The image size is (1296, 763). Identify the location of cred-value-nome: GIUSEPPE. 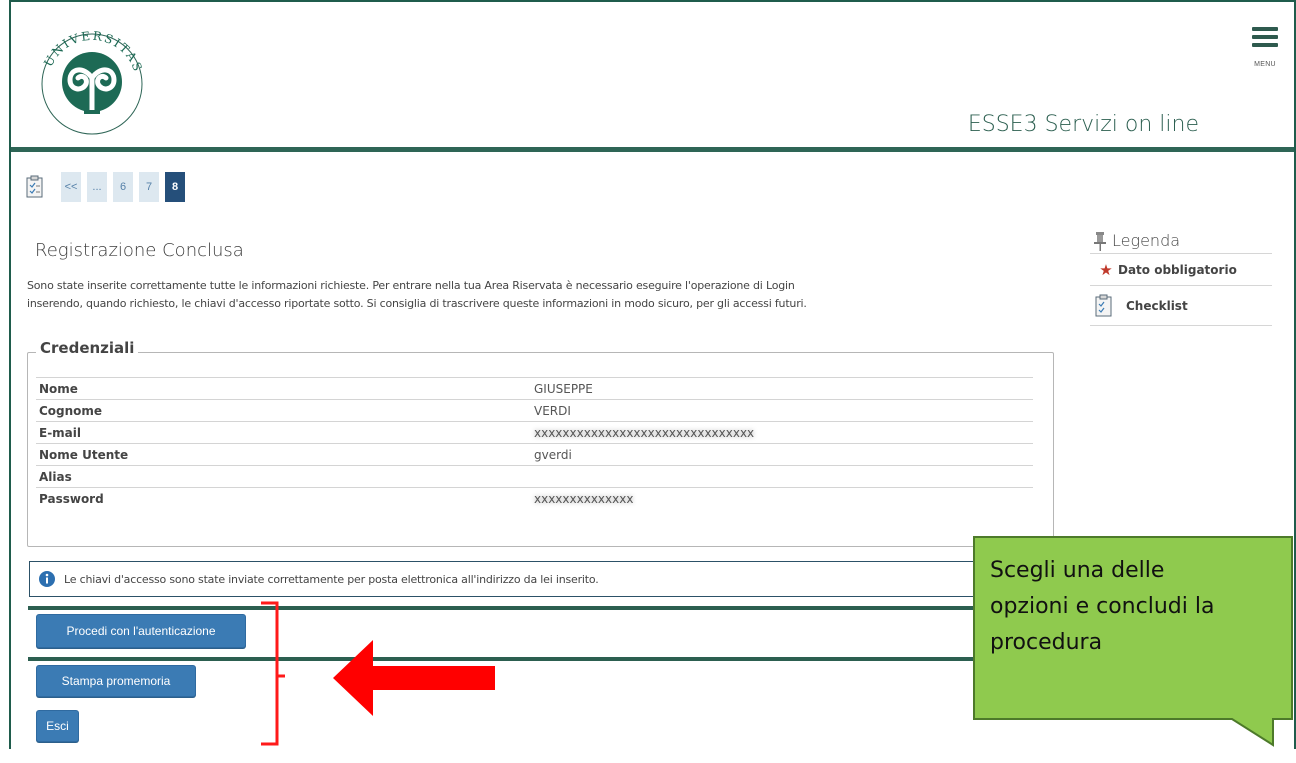
(782, 388).